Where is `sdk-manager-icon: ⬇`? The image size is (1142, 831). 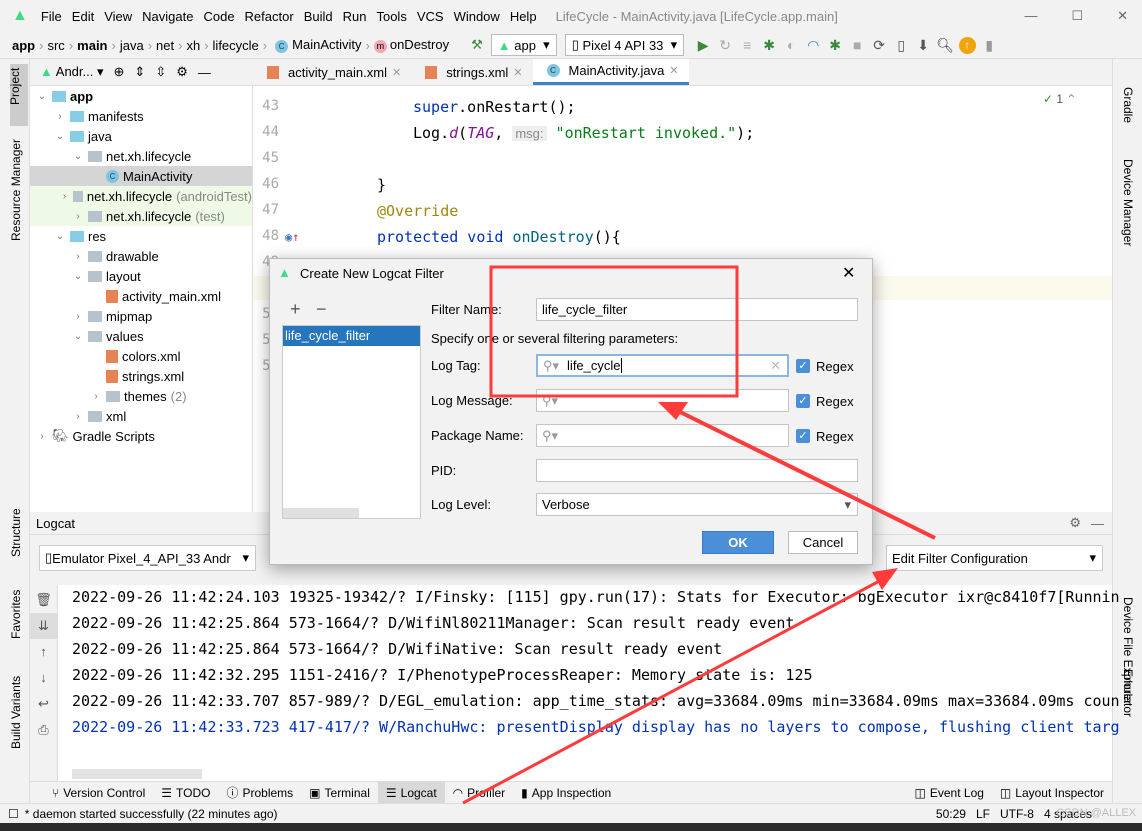 sdk-manager-icon: ⬇ is located at coordinates (923, 45).